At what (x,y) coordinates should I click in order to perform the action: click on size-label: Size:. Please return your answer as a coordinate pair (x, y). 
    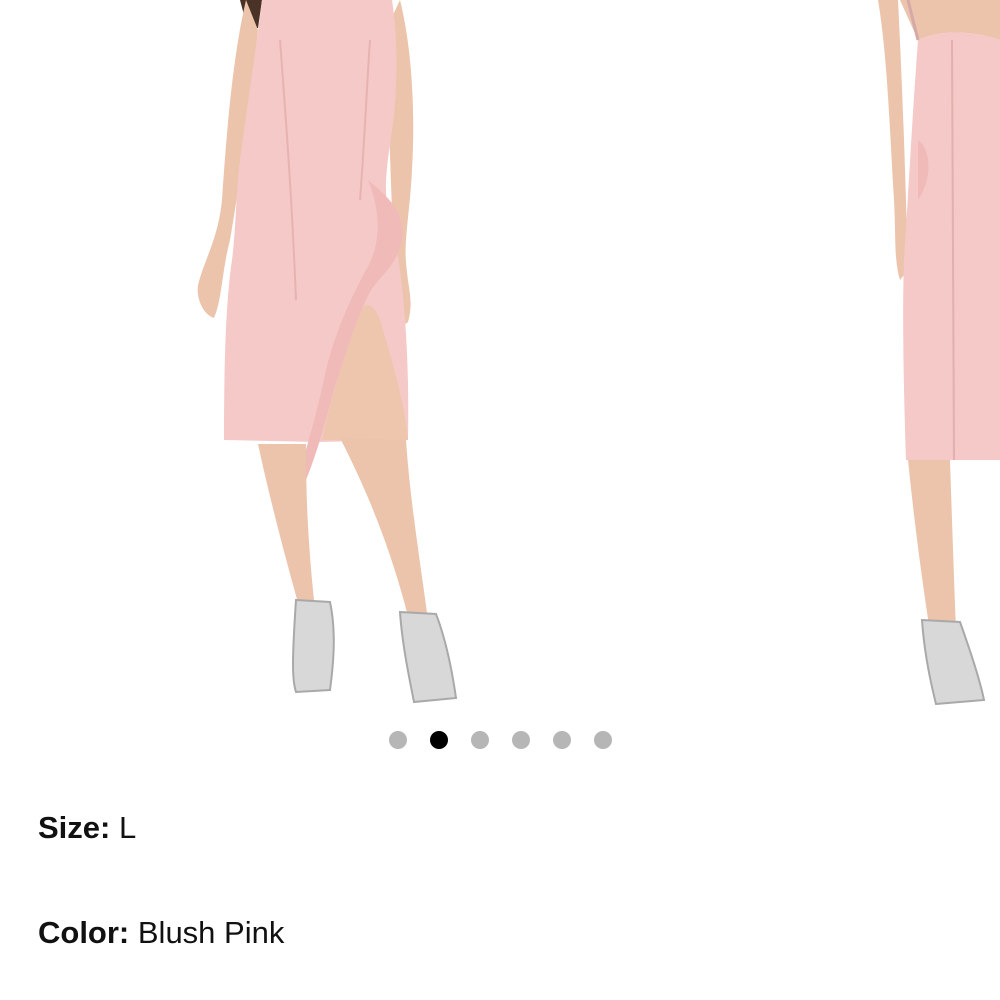
    Looking at the image, I should click on (78, 827).